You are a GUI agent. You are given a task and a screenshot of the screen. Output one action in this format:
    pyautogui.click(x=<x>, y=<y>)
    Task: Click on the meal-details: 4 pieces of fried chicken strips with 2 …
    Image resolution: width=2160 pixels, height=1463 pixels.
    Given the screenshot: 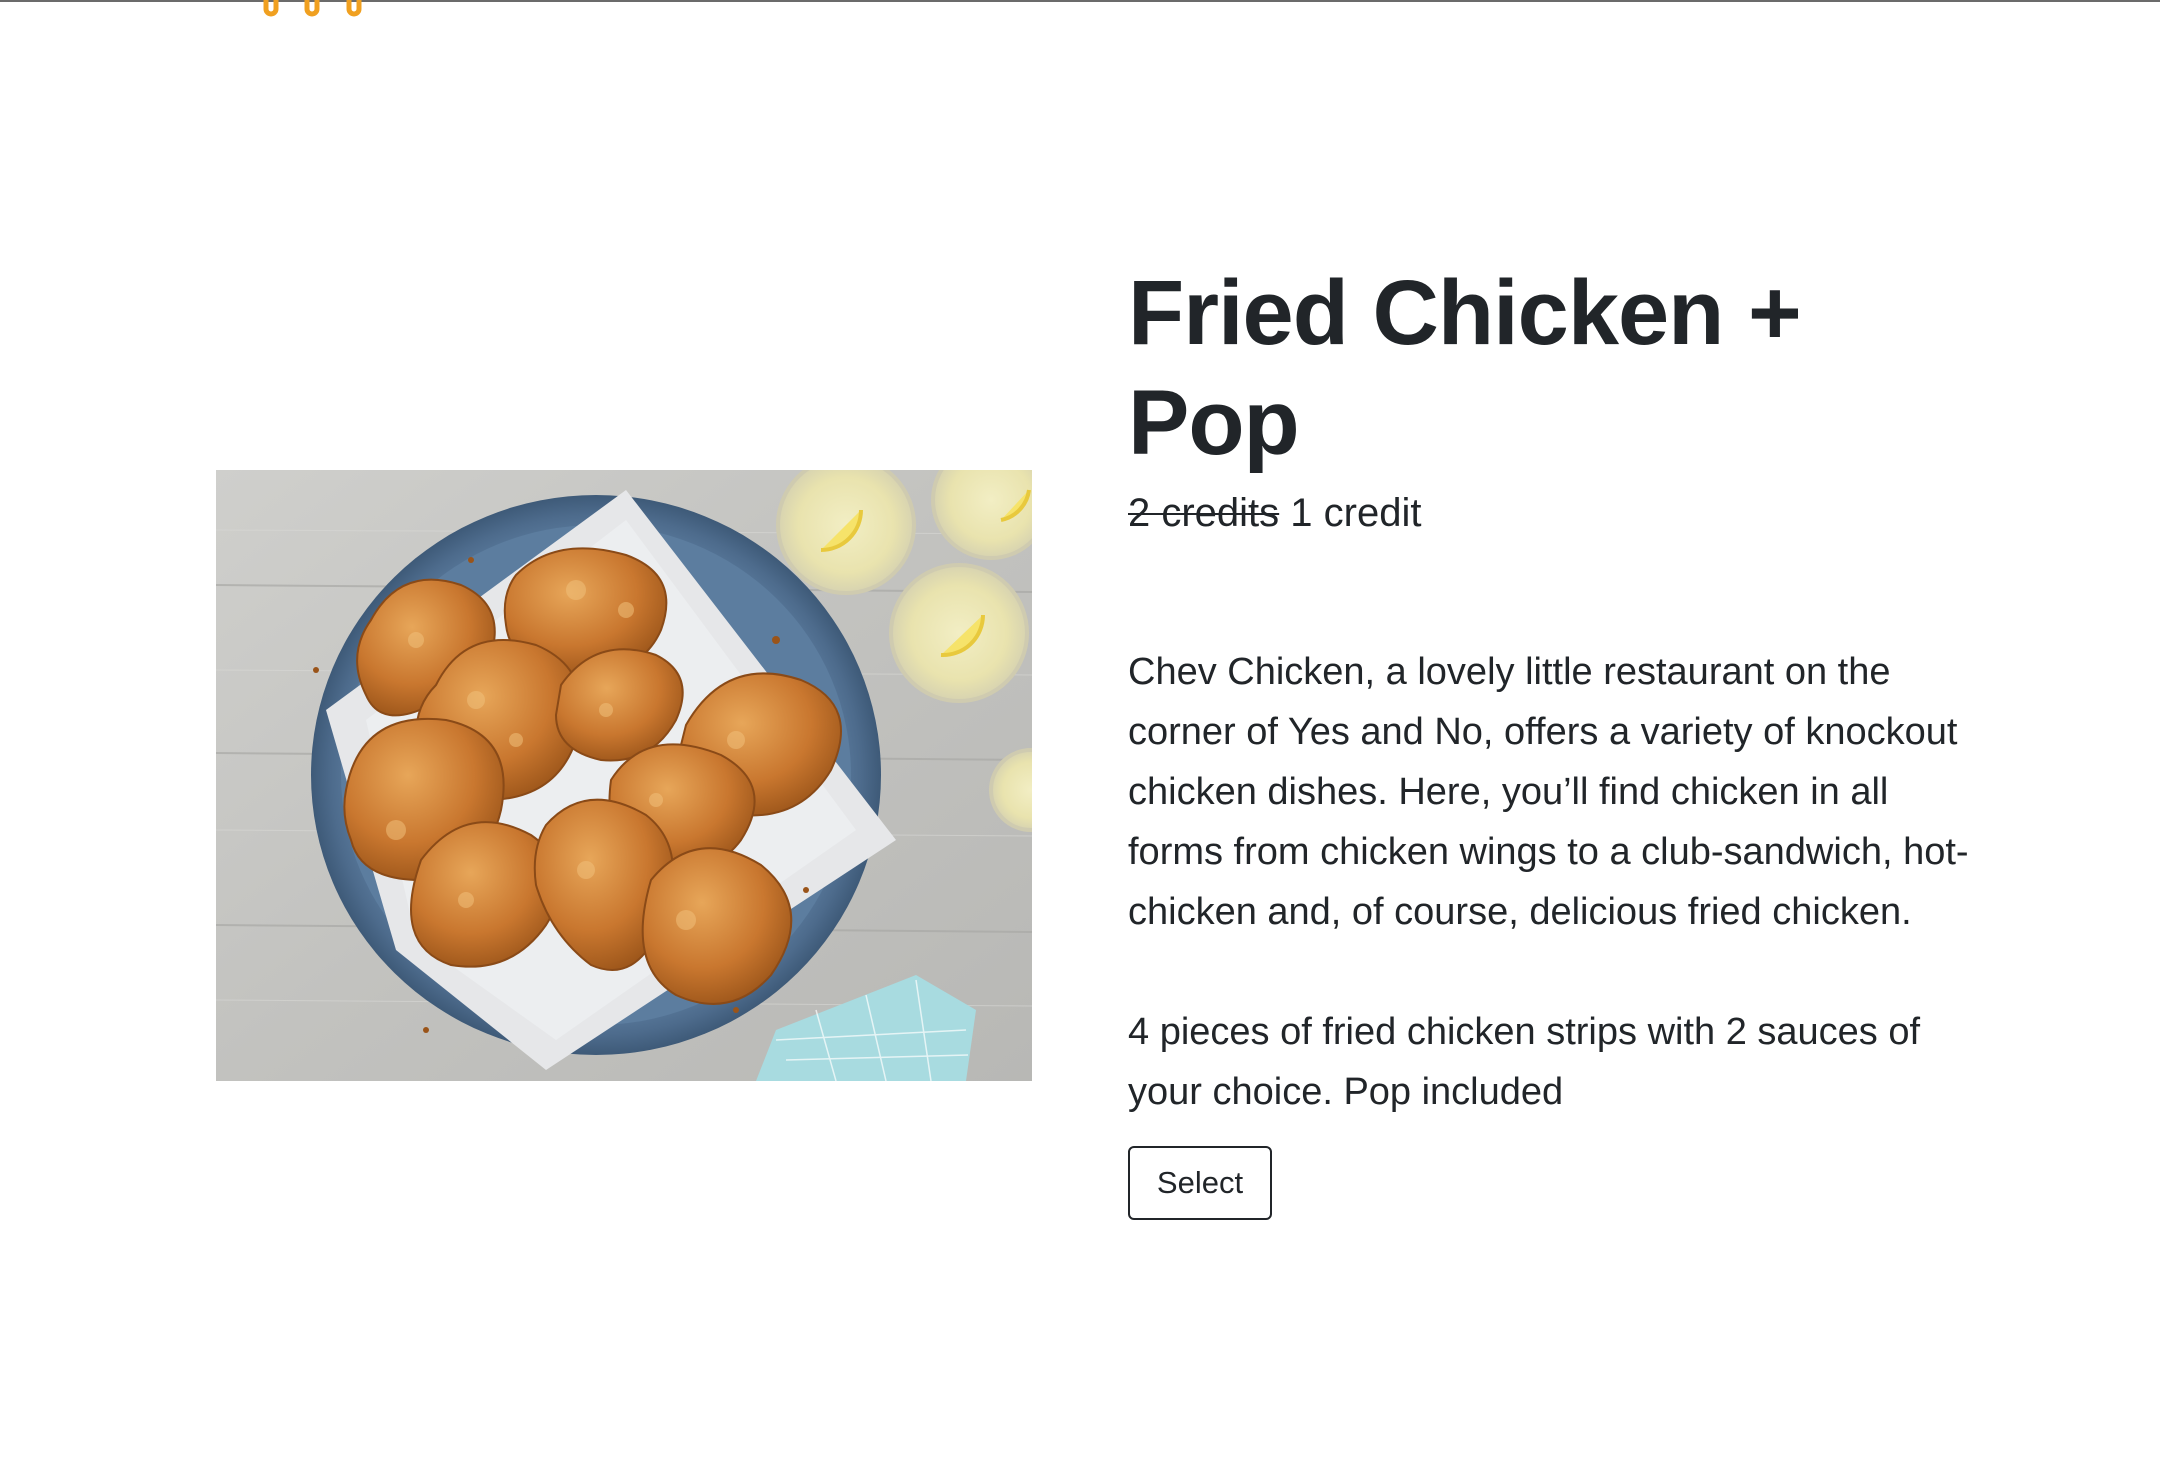 What is the action you would take?
    pyautogui.click(x=1524, y=1062)
    